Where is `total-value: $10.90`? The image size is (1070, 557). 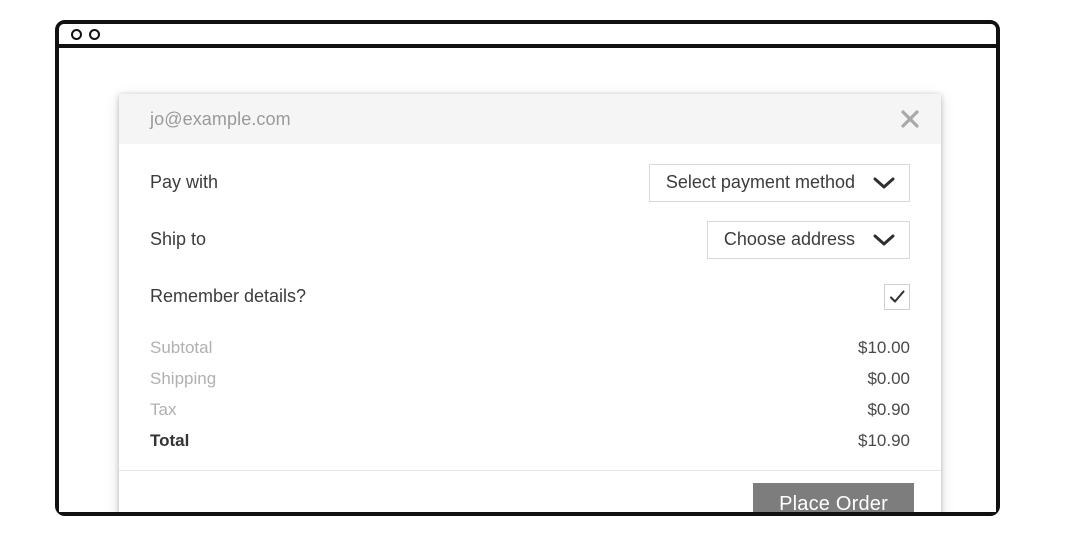
total-value: $10.90 is located at coordinates (884, 440).